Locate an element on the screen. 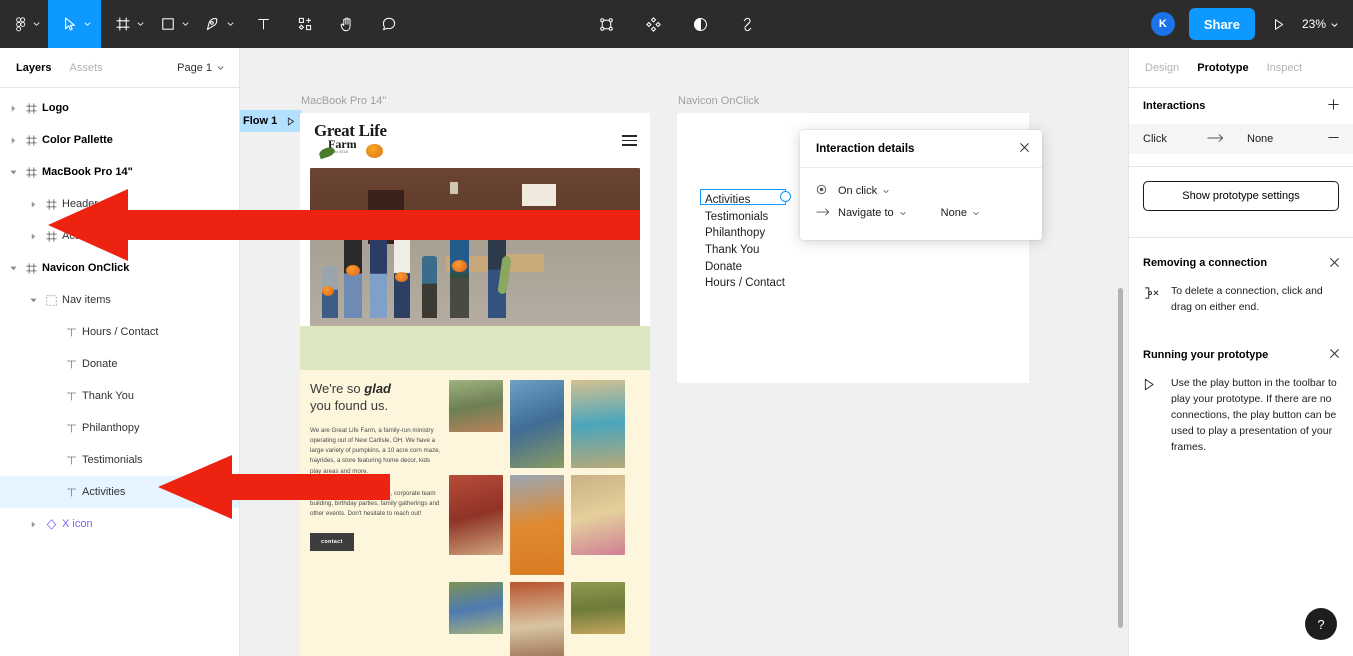 The width and height of the screenshot is (1353, 656). zoom-level-selector: 23% is located at coordinates (1320, 24).